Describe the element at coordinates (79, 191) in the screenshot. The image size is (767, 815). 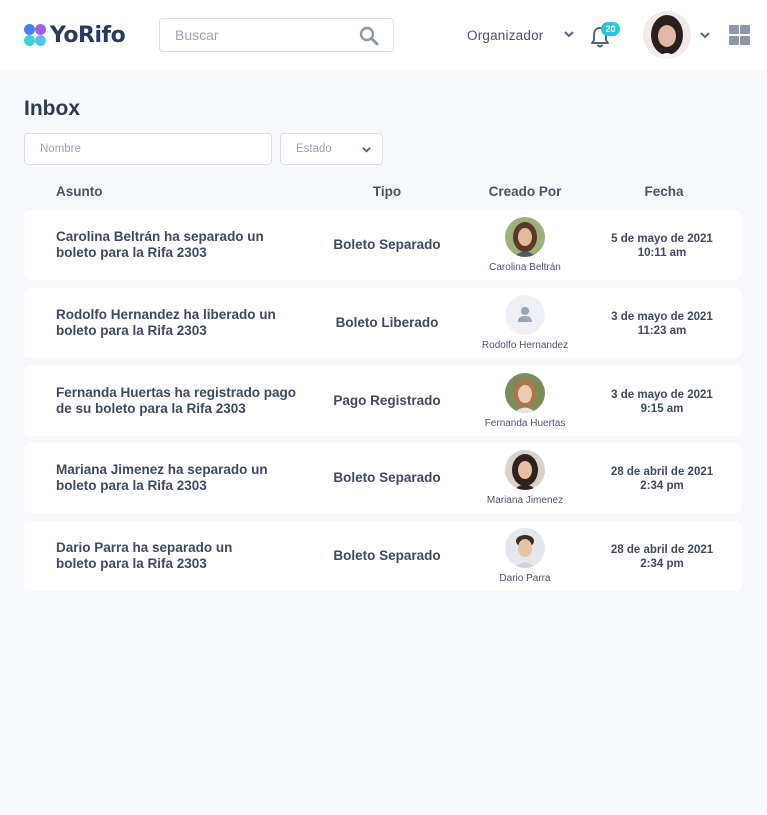
I see `column-header-subject: Asunto` at that location.